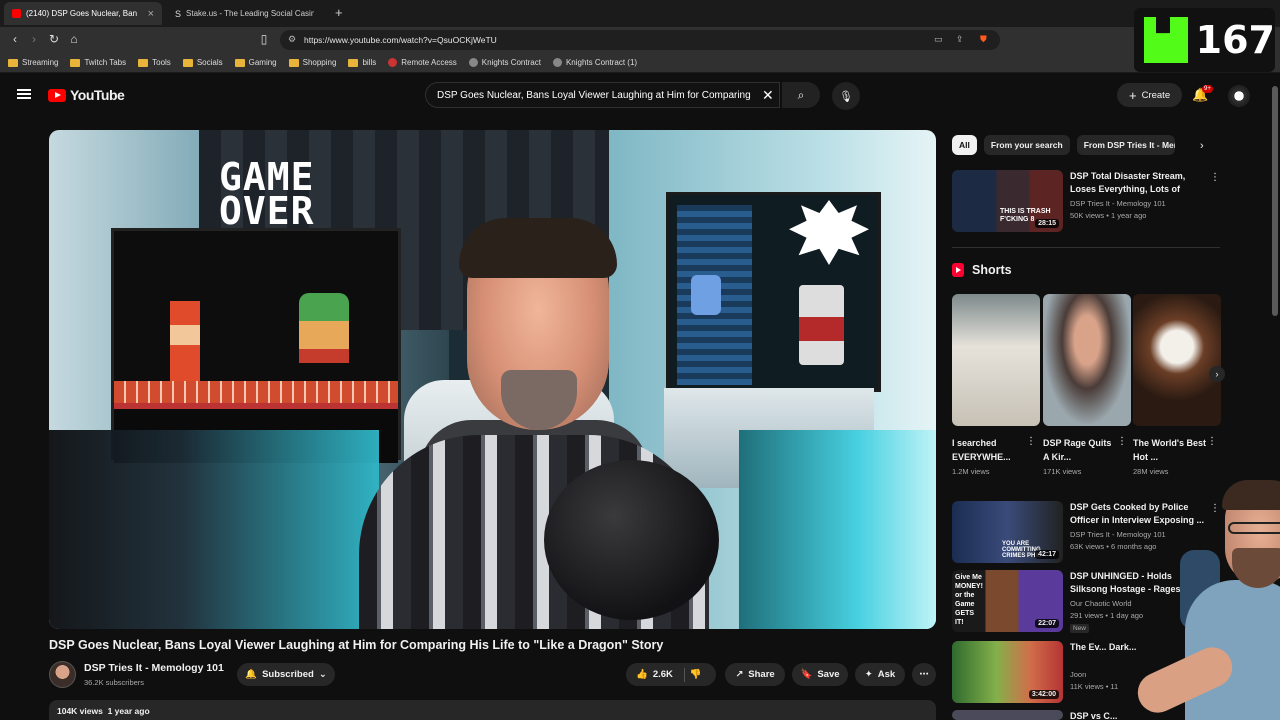  I want to click on bridge, so click(256, 392).